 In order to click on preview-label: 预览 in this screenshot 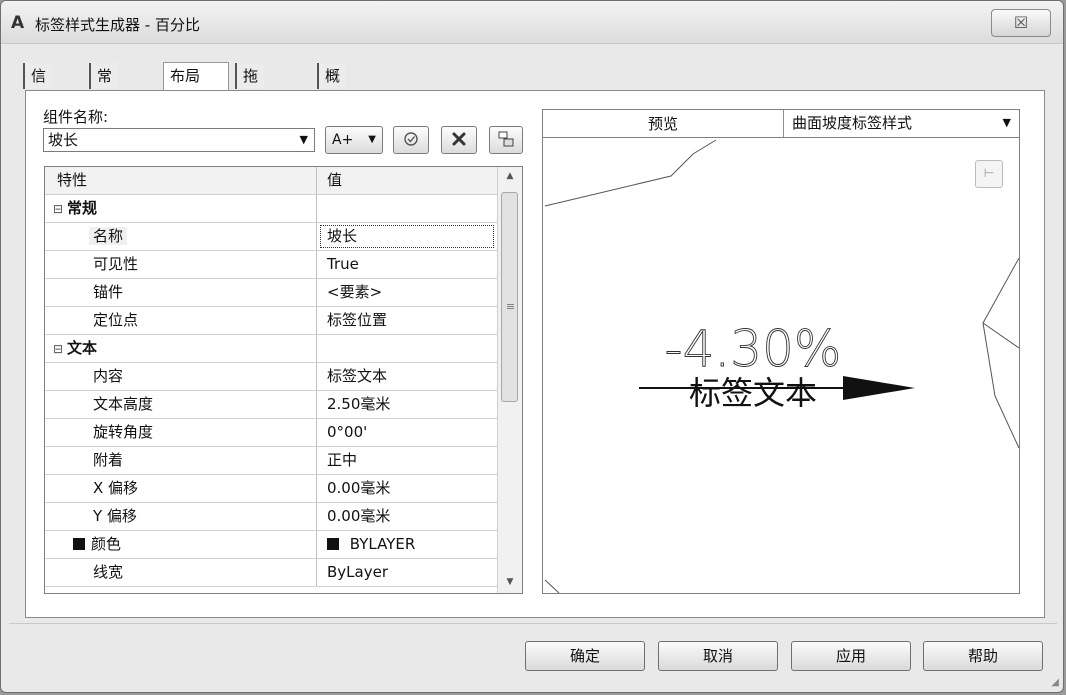, I will do `click(663, 124)`.